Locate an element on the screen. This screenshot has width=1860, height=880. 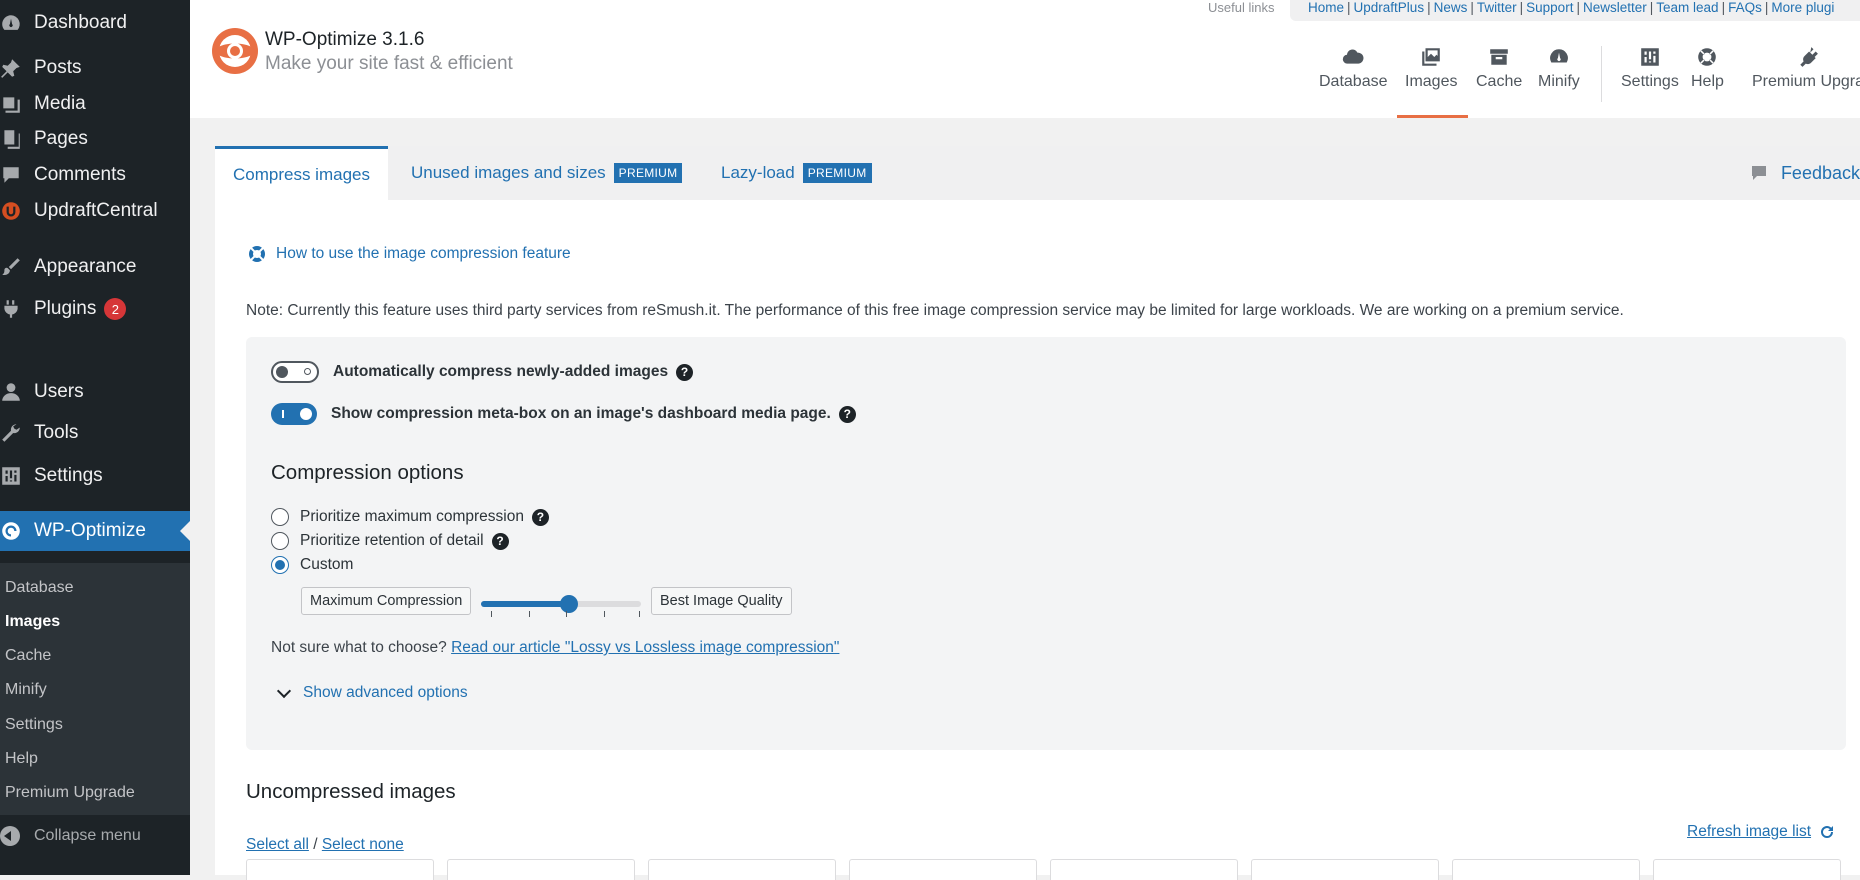
slider-tick is located at coordinates (639, 614).